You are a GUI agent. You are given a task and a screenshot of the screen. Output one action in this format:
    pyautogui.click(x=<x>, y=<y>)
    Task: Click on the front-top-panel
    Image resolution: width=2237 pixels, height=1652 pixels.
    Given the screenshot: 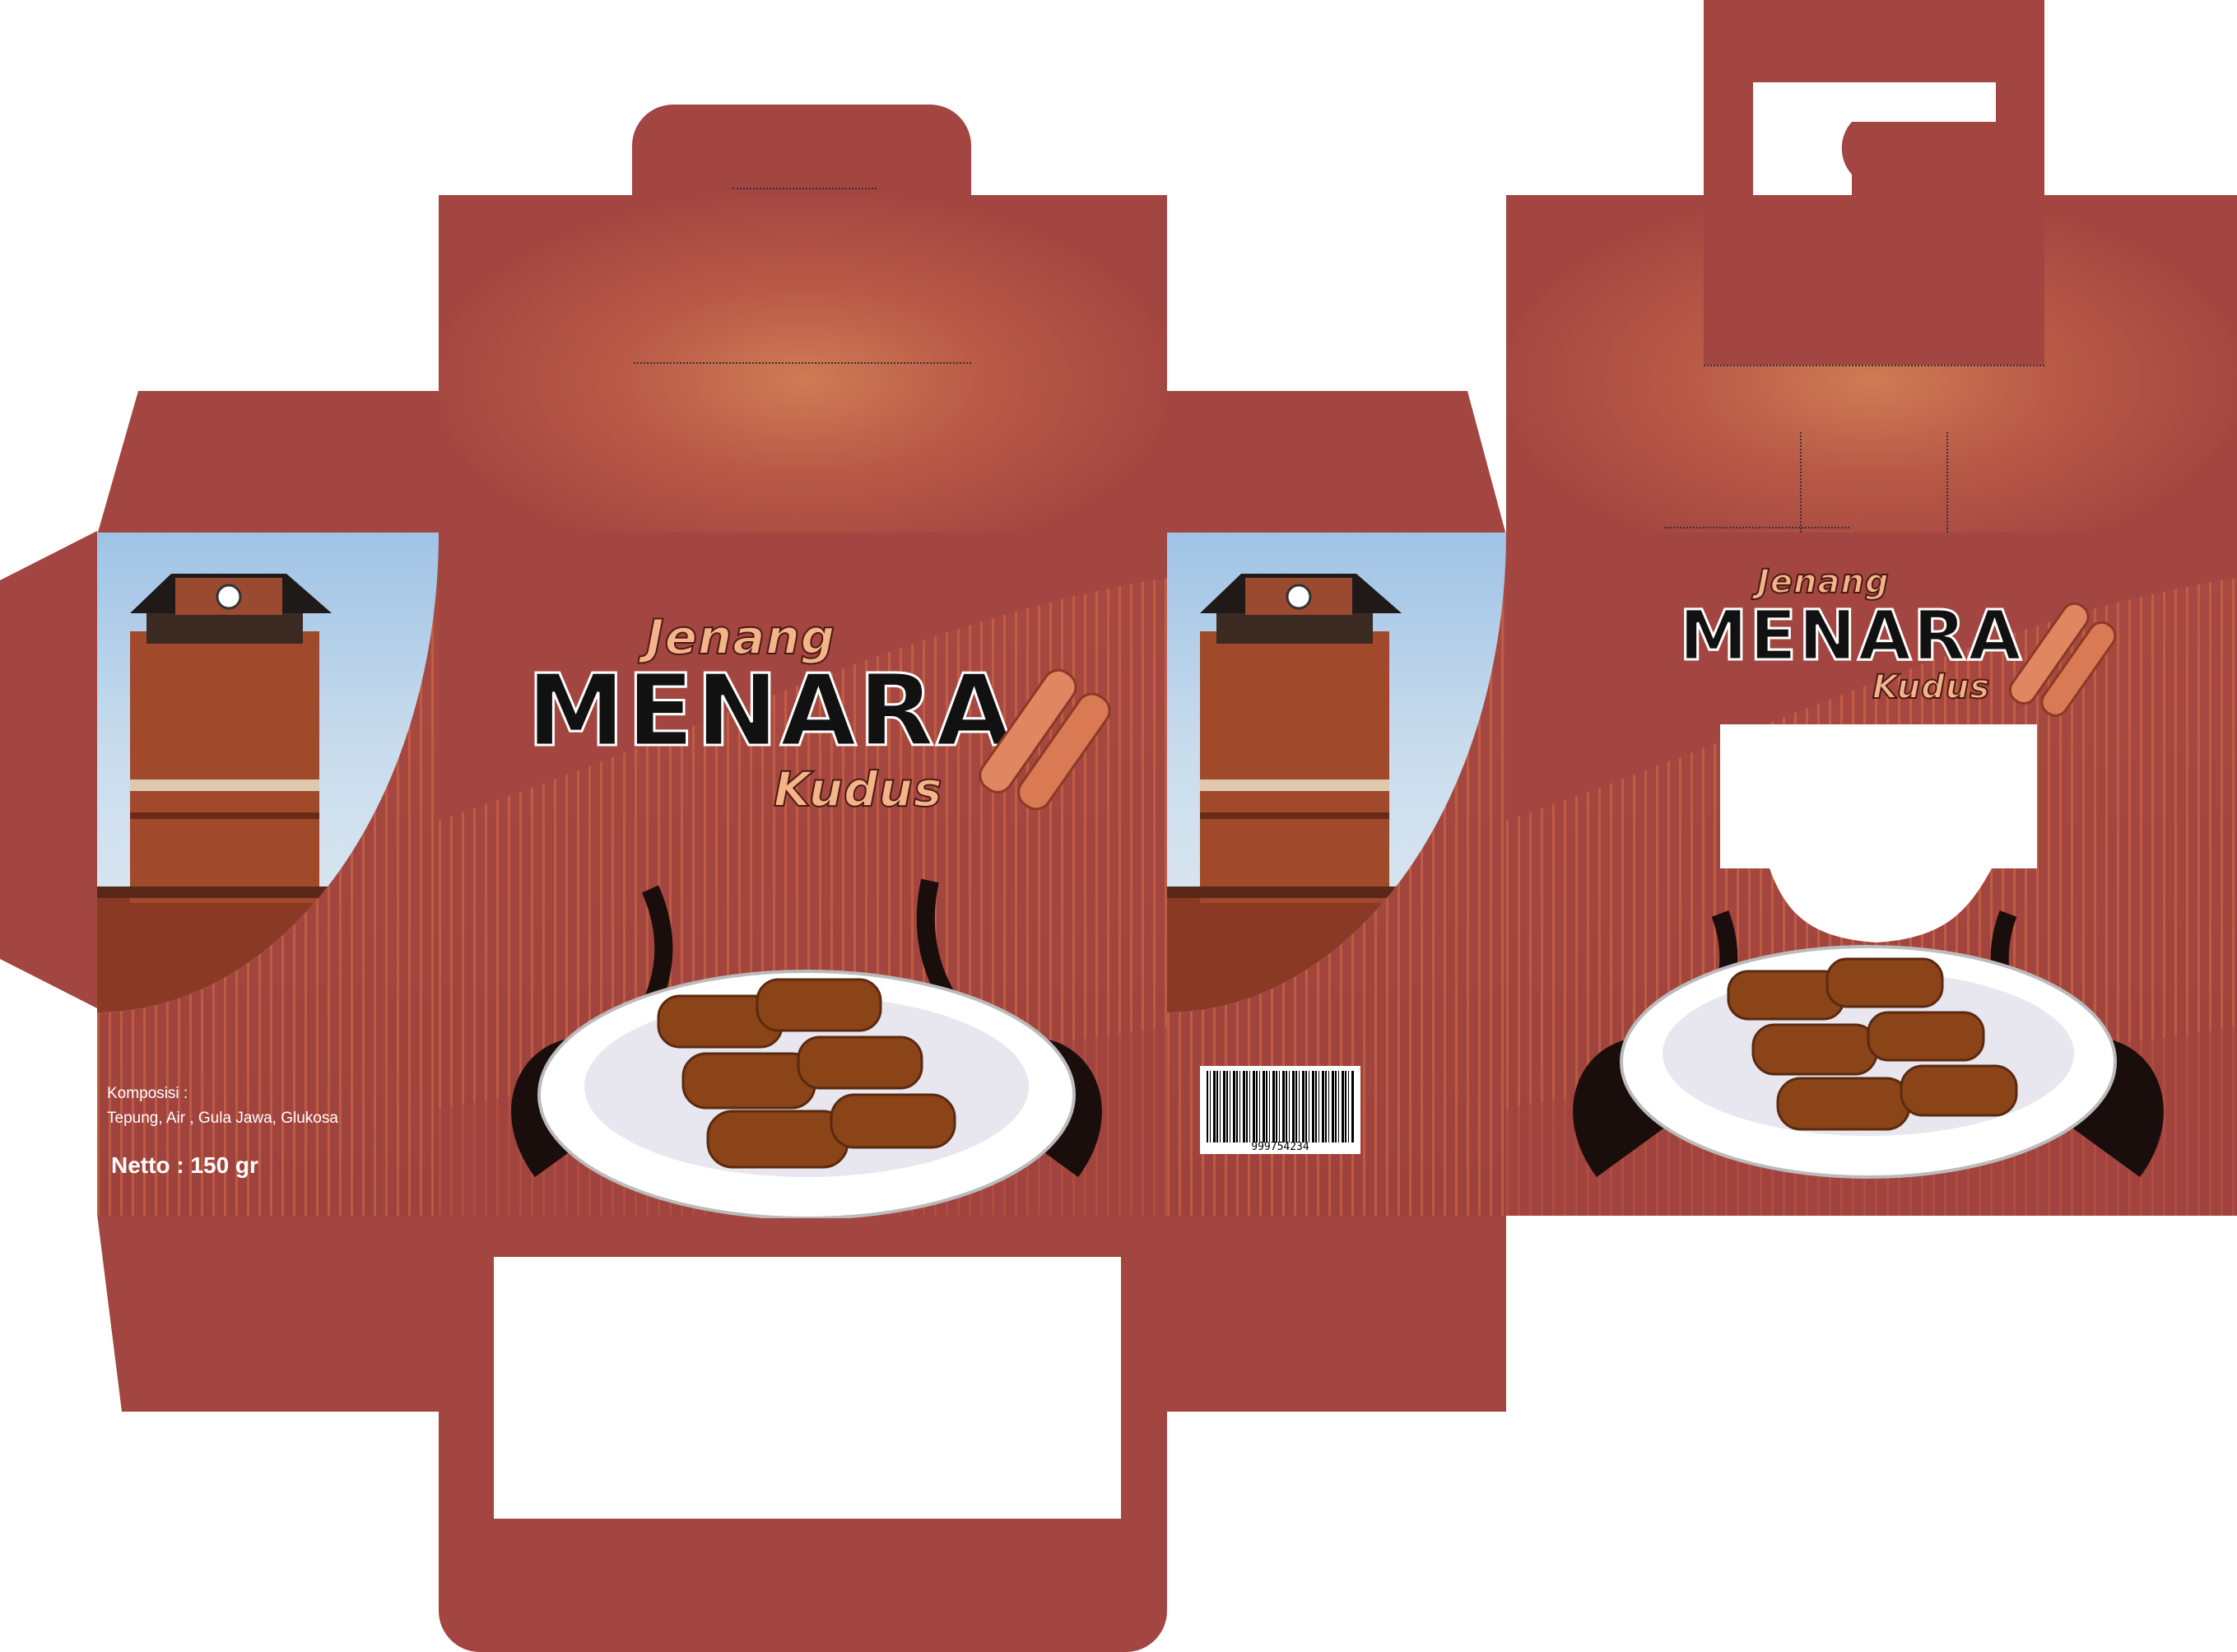 What is the action you would take?
    pyautogui.click(x=803, y=364)
    